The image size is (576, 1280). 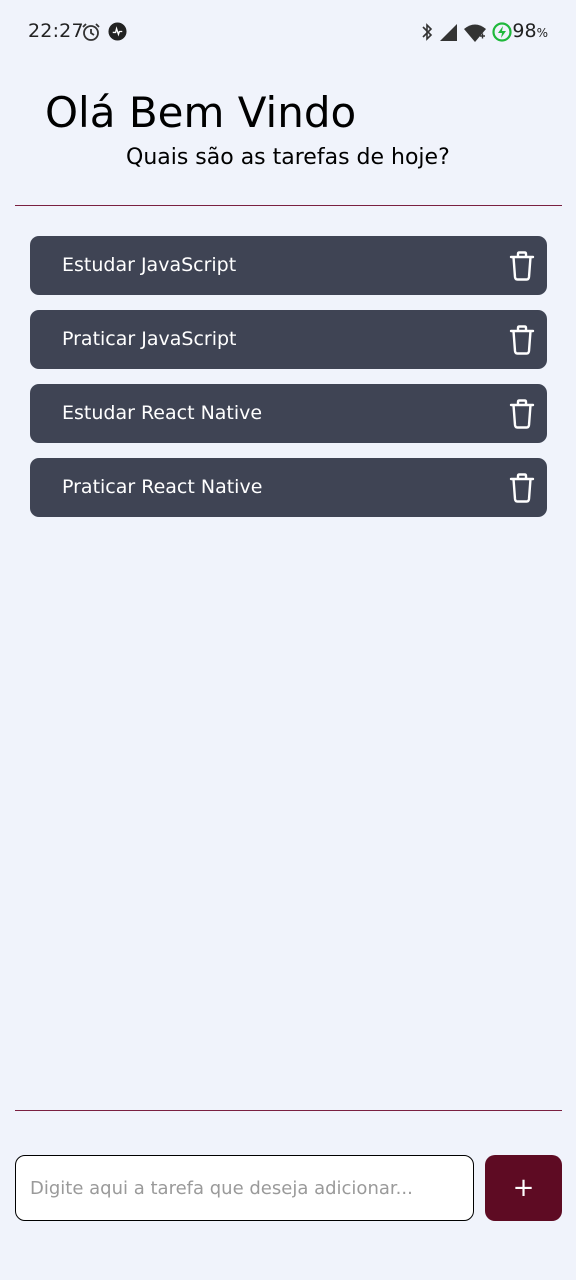 I want to click on add-task-button: +, so click(x=523, y=1188).